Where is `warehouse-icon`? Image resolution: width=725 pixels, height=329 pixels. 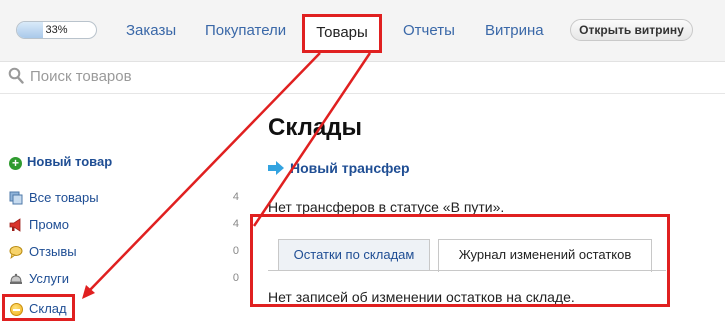
warehouse-icon is located at coordinates (16, 309).